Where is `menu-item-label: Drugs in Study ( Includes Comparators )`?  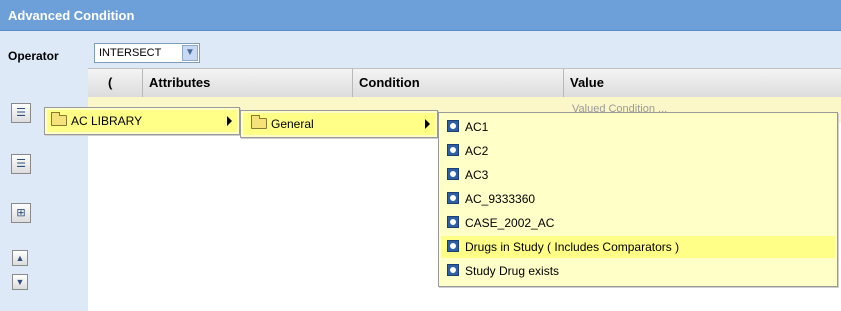 menu-item-label: Drugs in Study ( Includes Comparators ) is located at coordinates (572, 247).